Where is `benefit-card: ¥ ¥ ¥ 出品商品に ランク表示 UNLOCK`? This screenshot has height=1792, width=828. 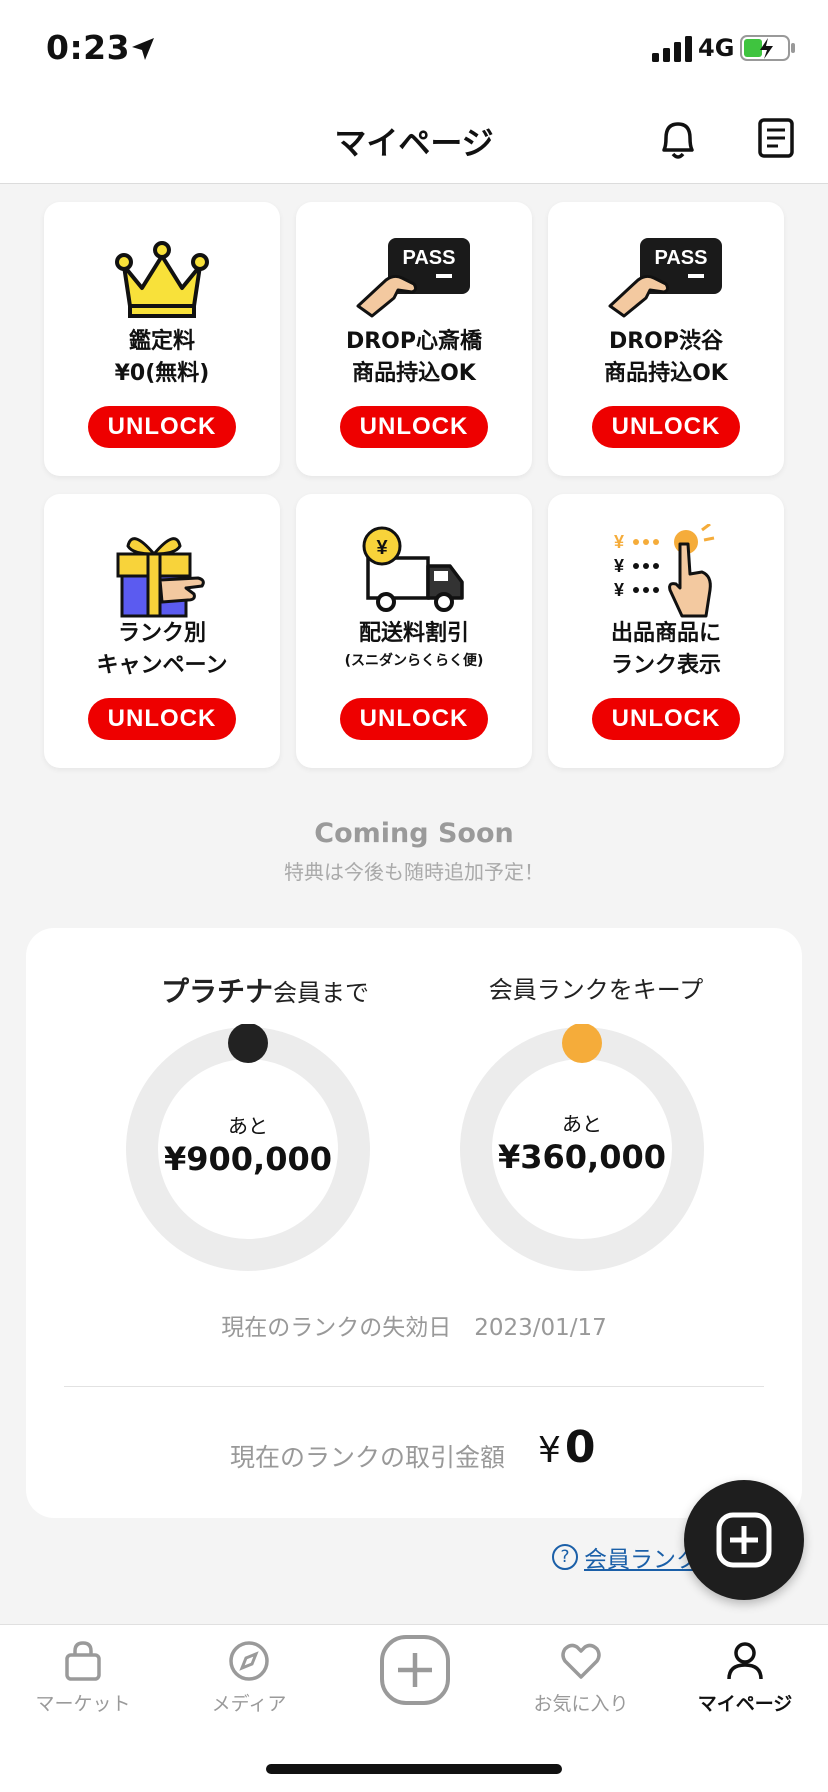 benefit-card: ¥ ¥ ¥ 出品商品に ランク表示 UNLOCK is located at coordinates (666, 631).